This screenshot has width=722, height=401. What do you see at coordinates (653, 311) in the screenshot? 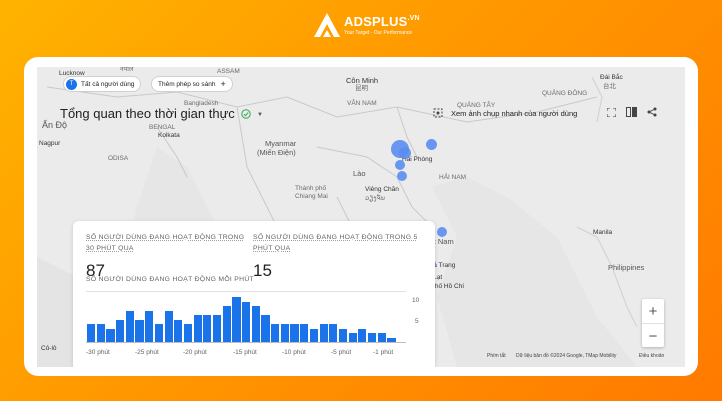
I see `zoom-in-button: +` at bounding box center [653, 311].